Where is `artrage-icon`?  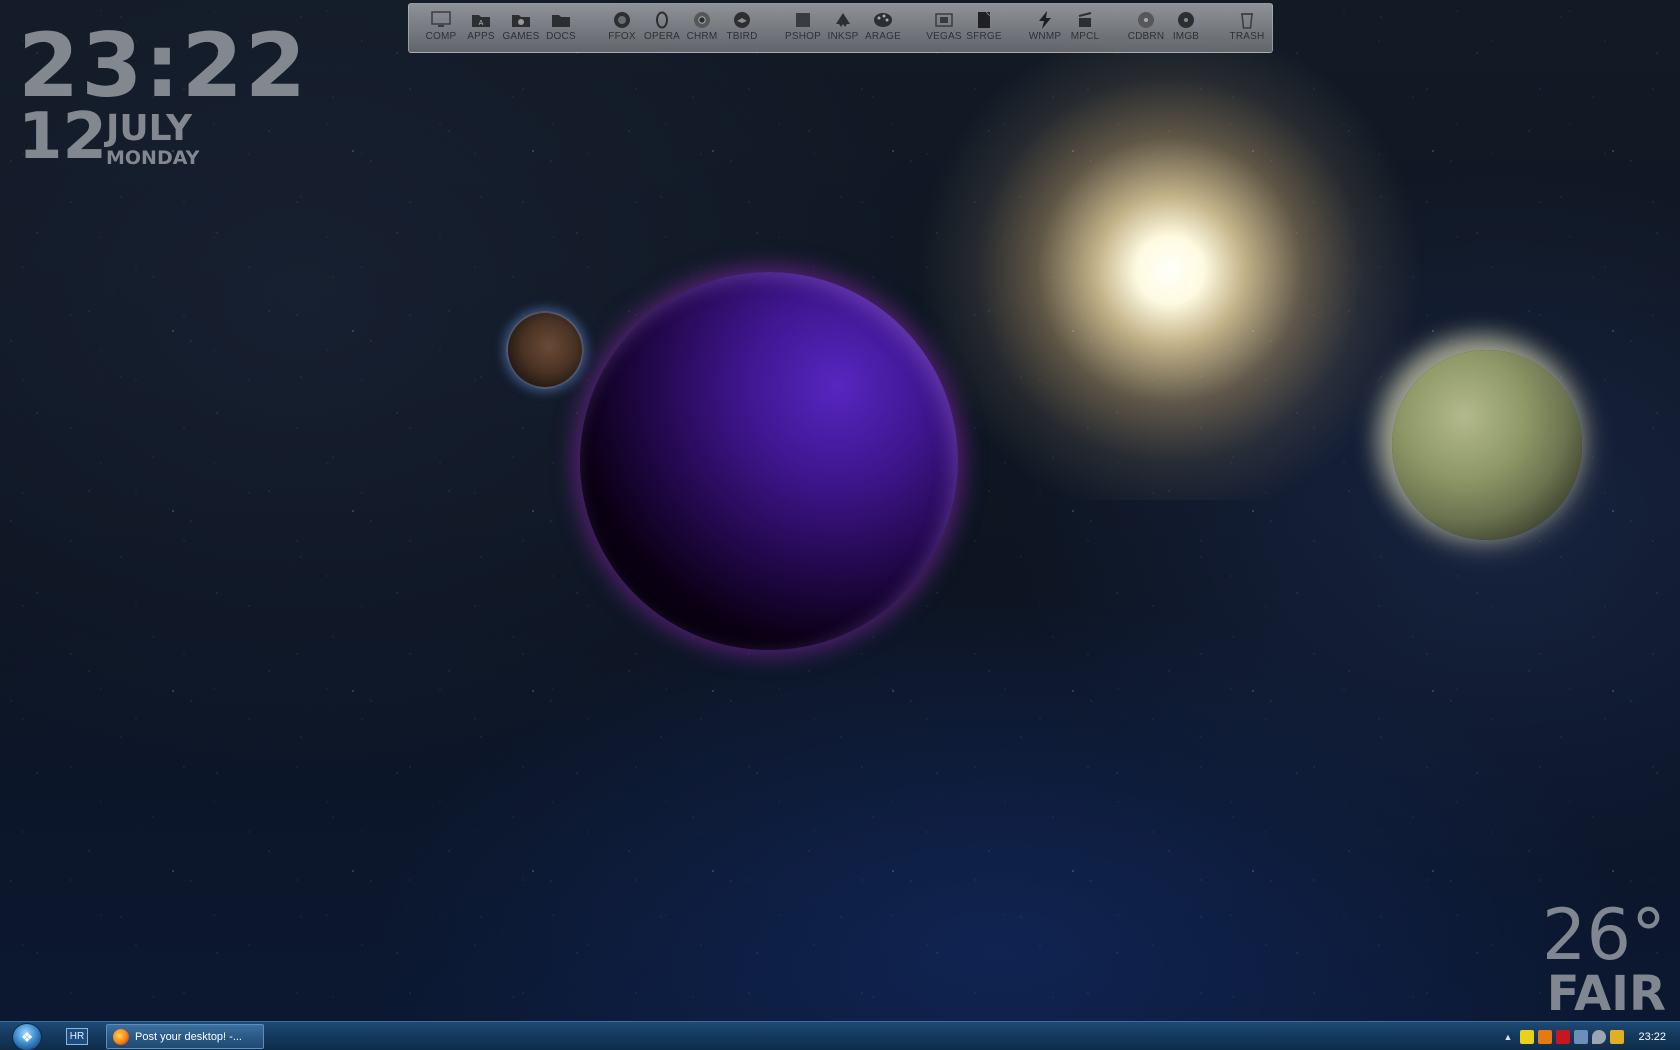
artrage-icon is located at coordinates (883, 20).